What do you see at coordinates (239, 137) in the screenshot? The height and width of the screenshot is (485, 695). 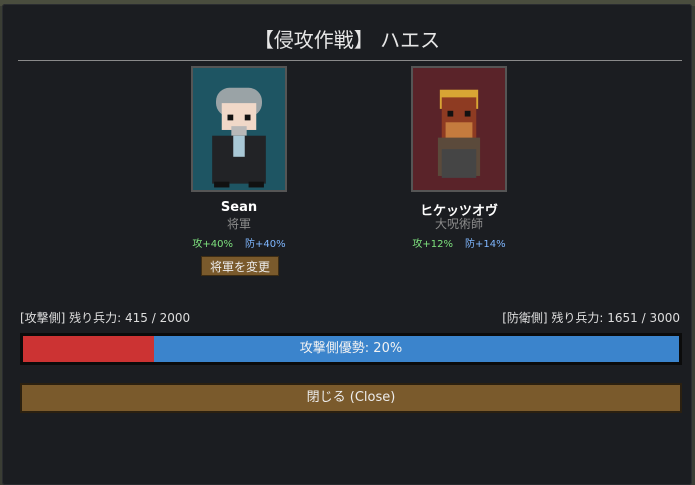 I see `general-portrait-icon` at bounding box center [239, 137].